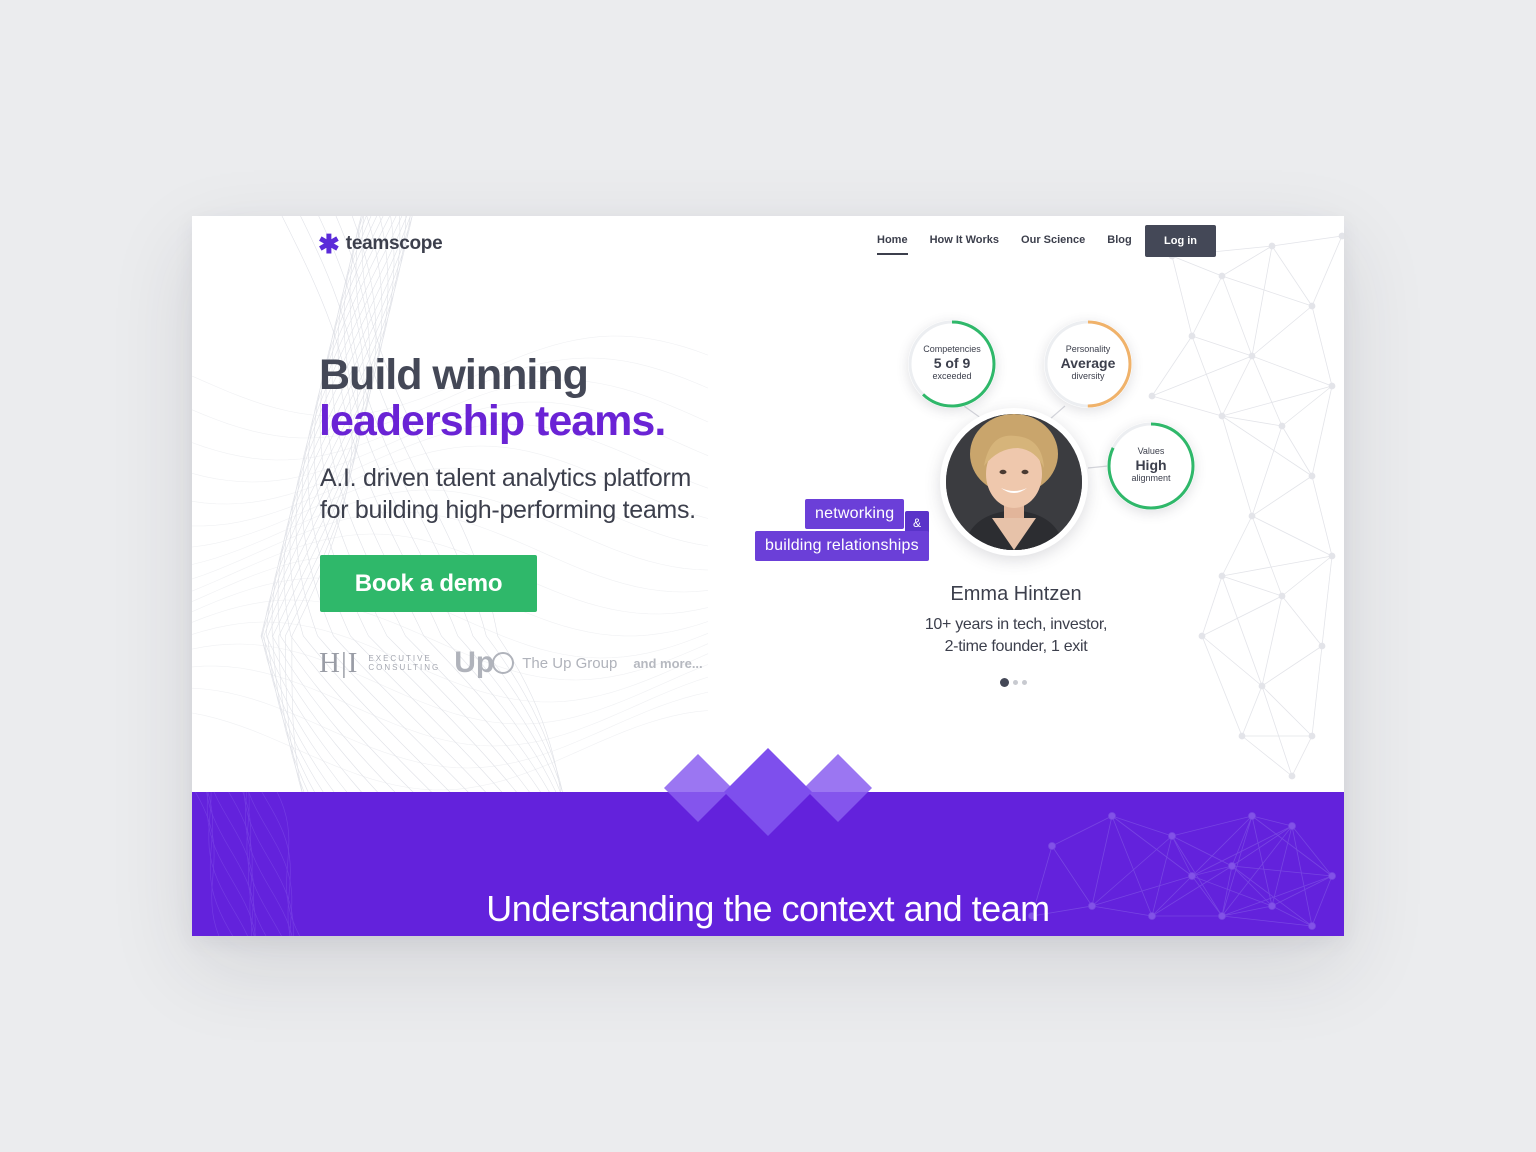  What do you see at coordinates (698, 788) in the screenshot?
I see `diamond-left` at bounding box center [698, 788].